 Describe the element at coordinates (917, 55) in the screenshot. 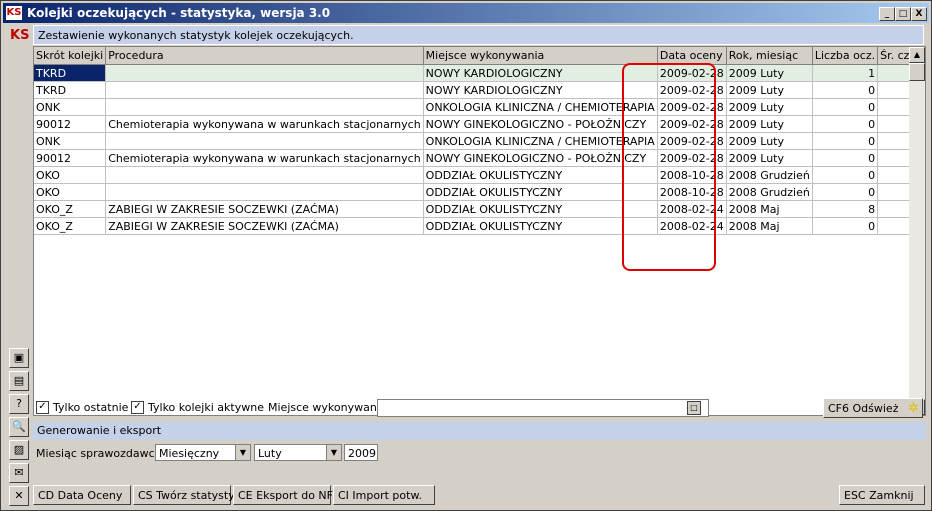

I see `scroll-up-icon: ▲` at that location.